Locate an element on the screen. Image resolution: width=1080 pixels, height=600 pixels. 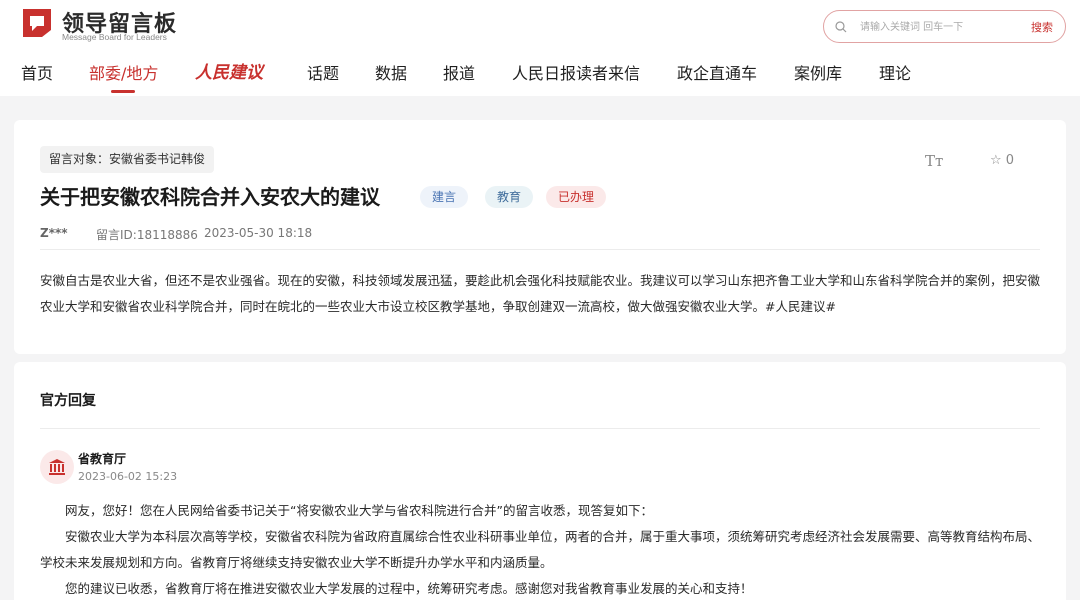
message-target: 留言对象：安徽省委书记韩俊 is located at coordinates (127, 159).